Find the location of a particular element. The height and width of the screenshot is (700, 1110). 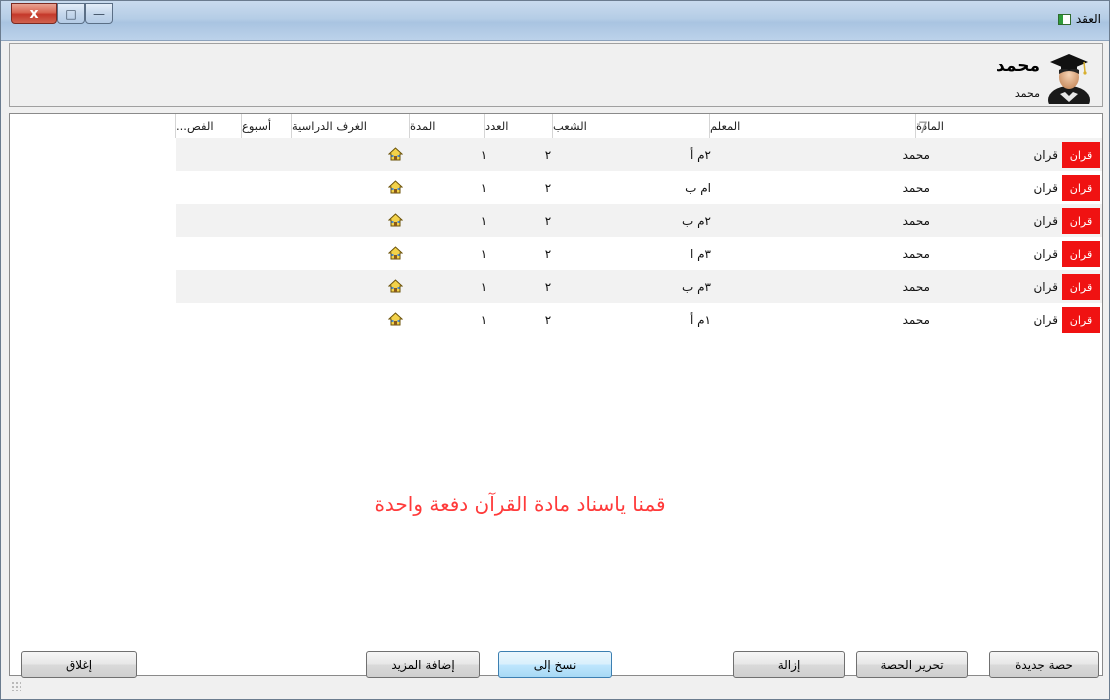

close-icon: x is located at coordinates (34, 13).